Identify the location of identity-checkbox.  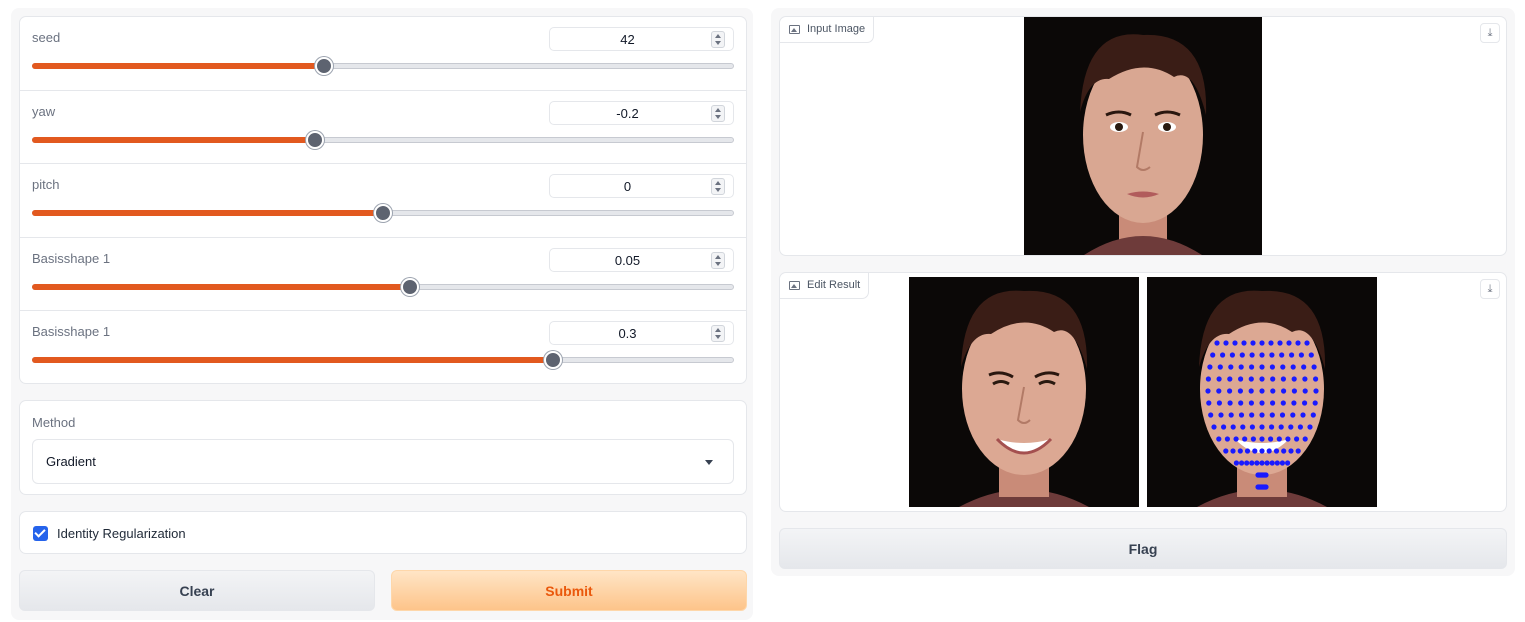
(40, 533).